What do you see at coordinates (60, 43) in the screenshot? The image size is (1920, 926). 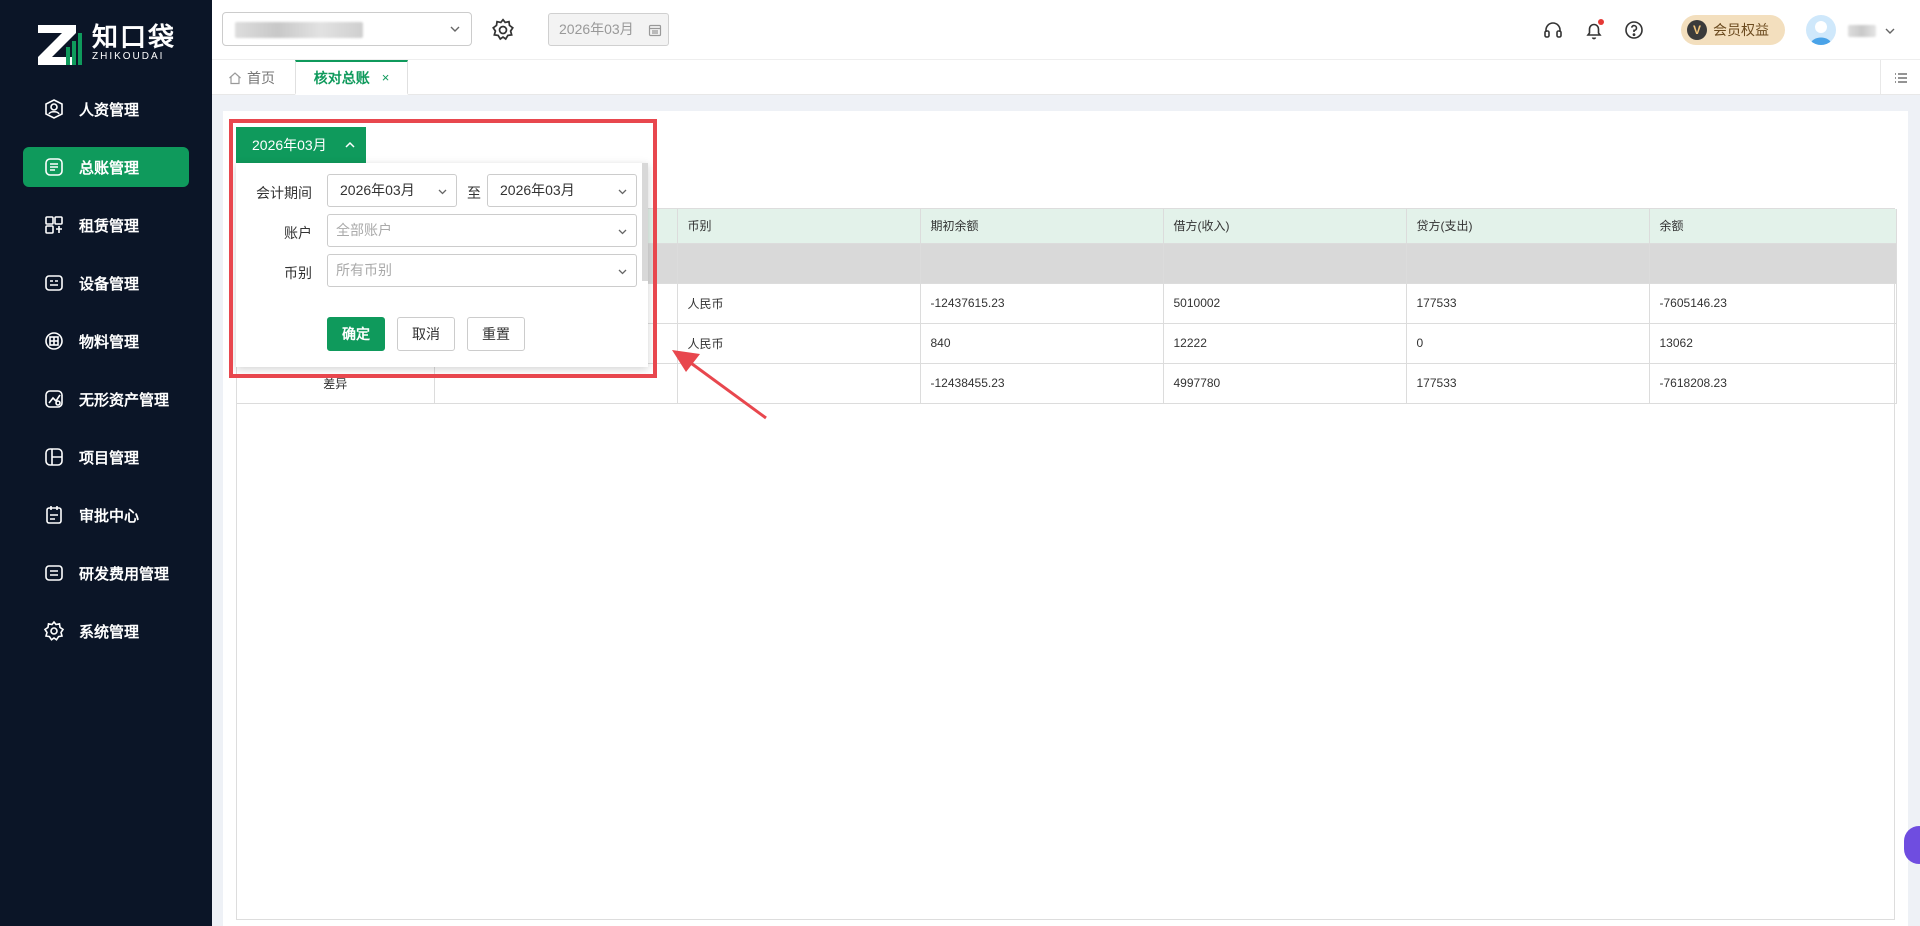 I see `logo-mark-icon` at bounding box center [60, 43].